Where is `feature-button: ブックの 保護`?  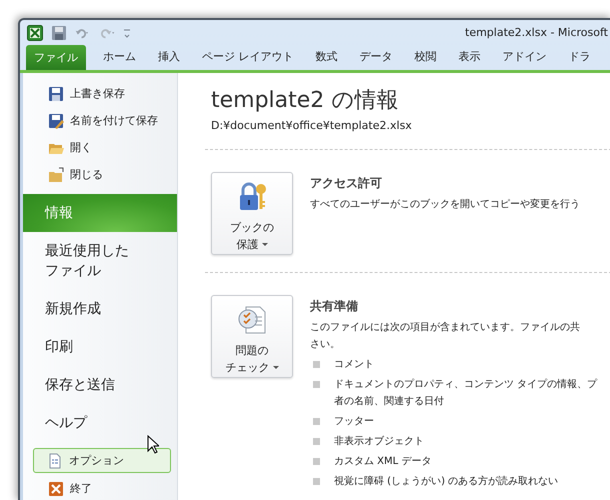
feature-button: ブックの 保護 is located at coordinates (252, 213).